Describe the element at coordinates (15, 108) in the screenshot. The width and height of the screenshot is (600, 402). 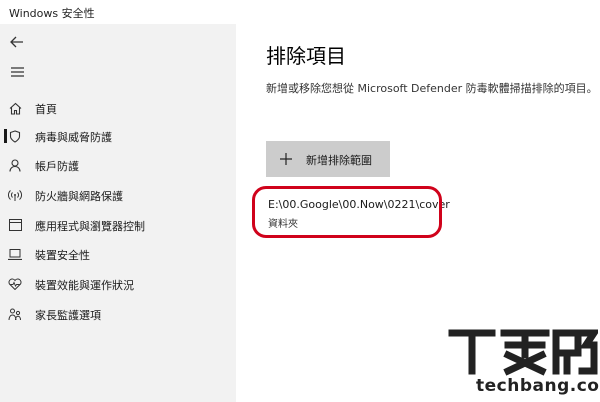
I see `home-icon` at that location.